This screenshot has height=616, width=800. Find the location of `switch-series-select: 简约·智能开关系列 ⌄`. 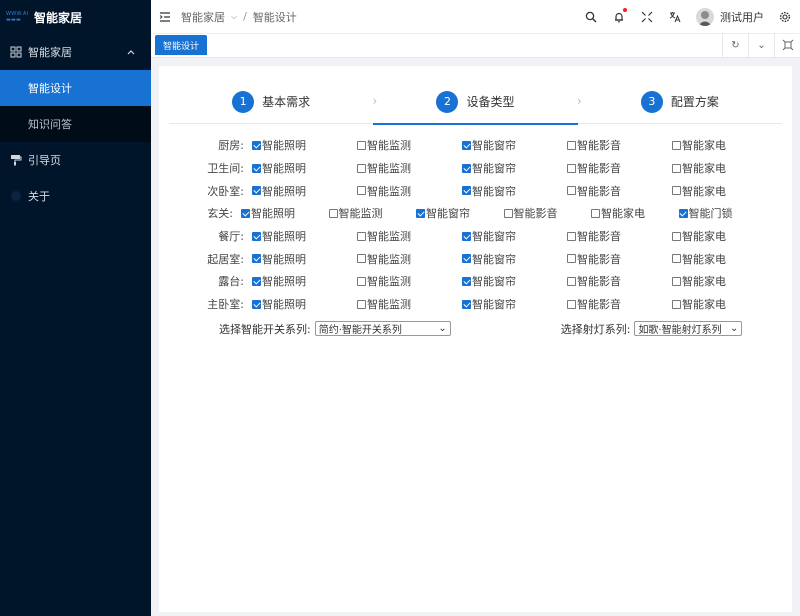

switch-series-select: 简约·智能开关系列 ⌄ is located at coordinates (382, 328).